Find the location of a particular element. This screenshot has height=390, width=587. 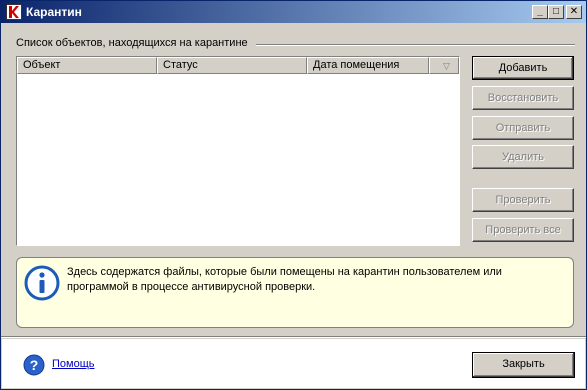

close-icon: ✕ is located at coordinates (574, 11).